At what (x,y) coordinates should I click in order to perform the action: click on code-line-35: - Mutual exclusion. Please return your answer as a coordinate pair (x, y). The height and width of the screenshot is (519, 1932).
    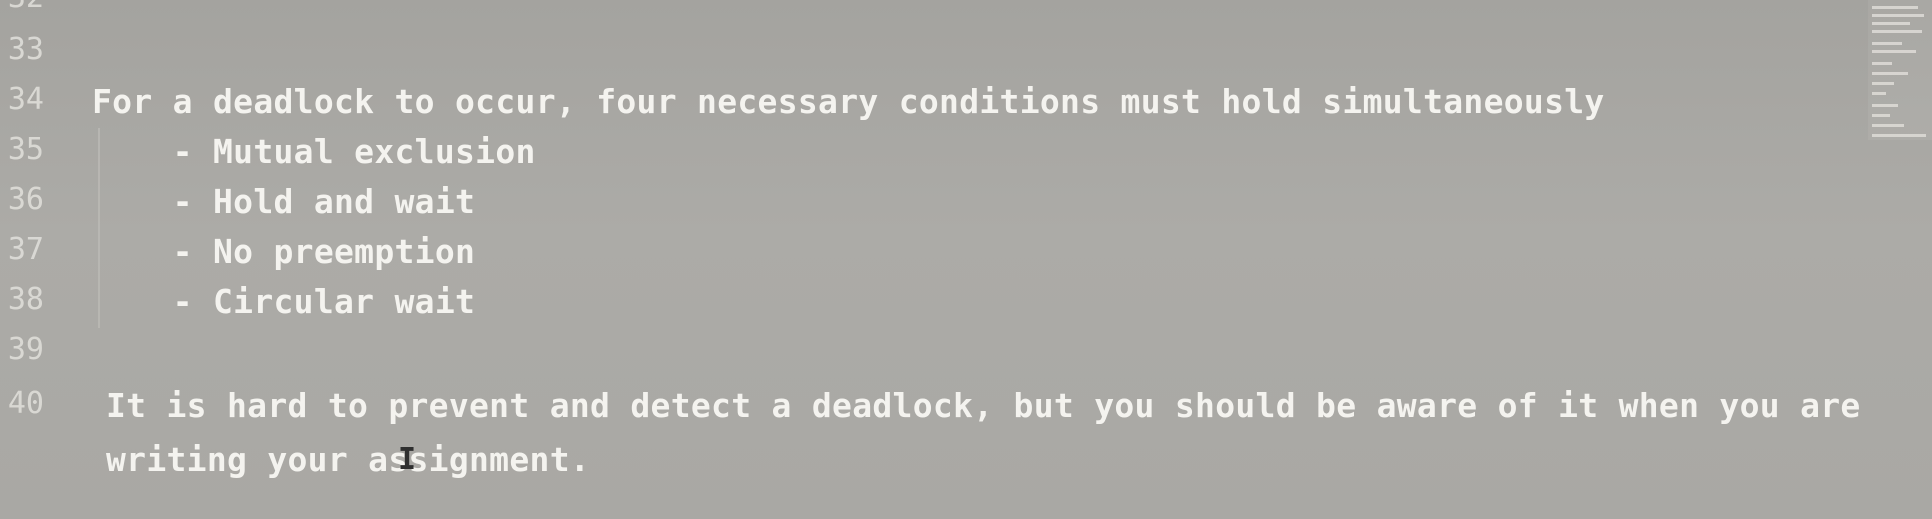
    Looking at the image, I should click on (314, 152).